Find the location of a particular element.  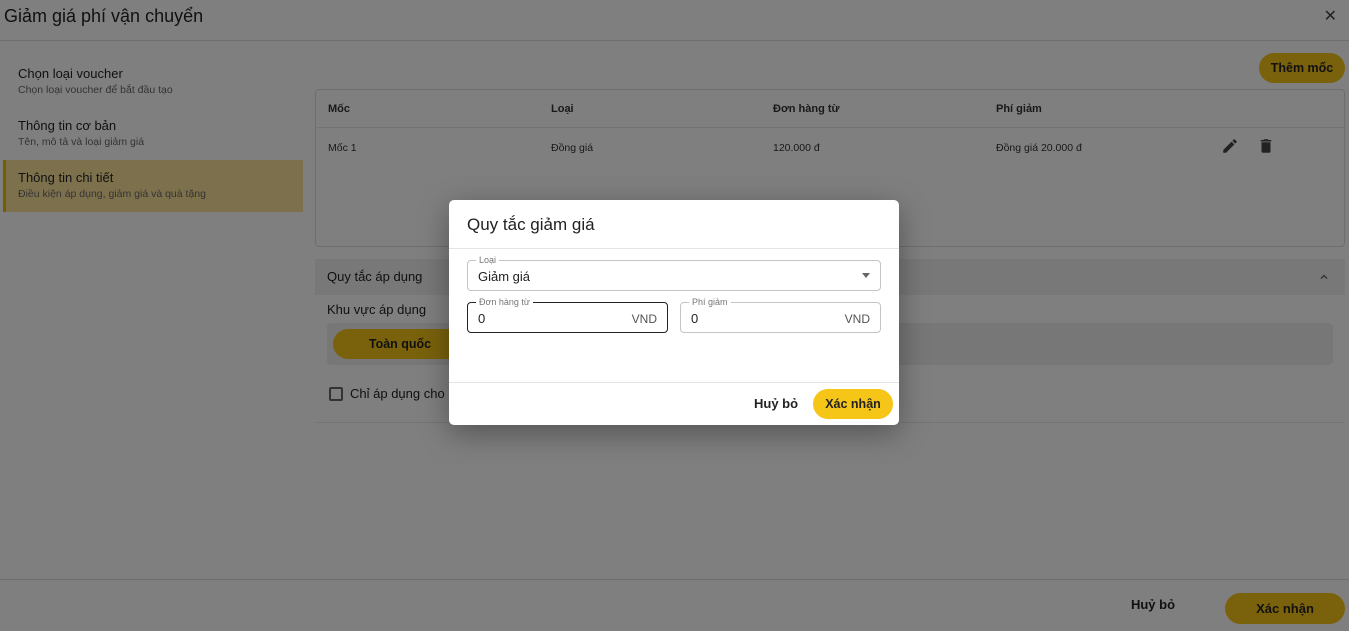

type-select: Loại Giảm giá is located at coordinates (674, 272).